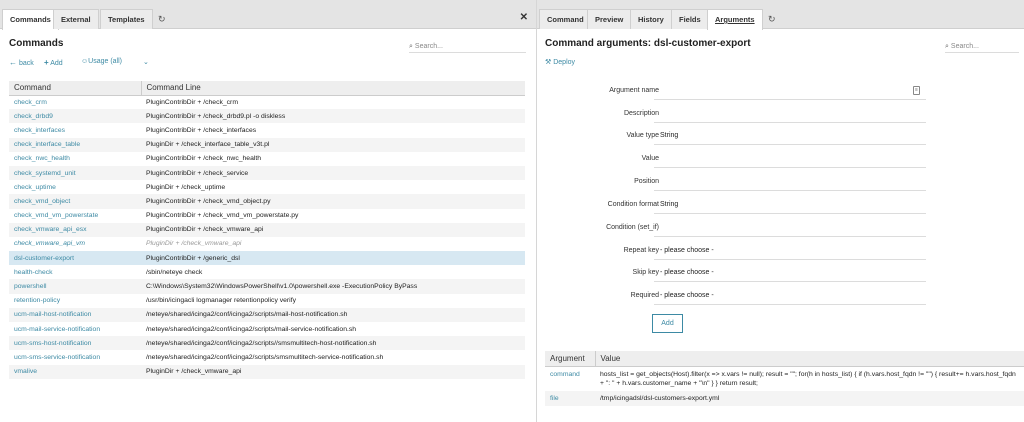  Describe the element at coordinates (333, 229) in the screenshot. I see `command-line-cell: PluginContribDir + /check_vmware_api` at that location.